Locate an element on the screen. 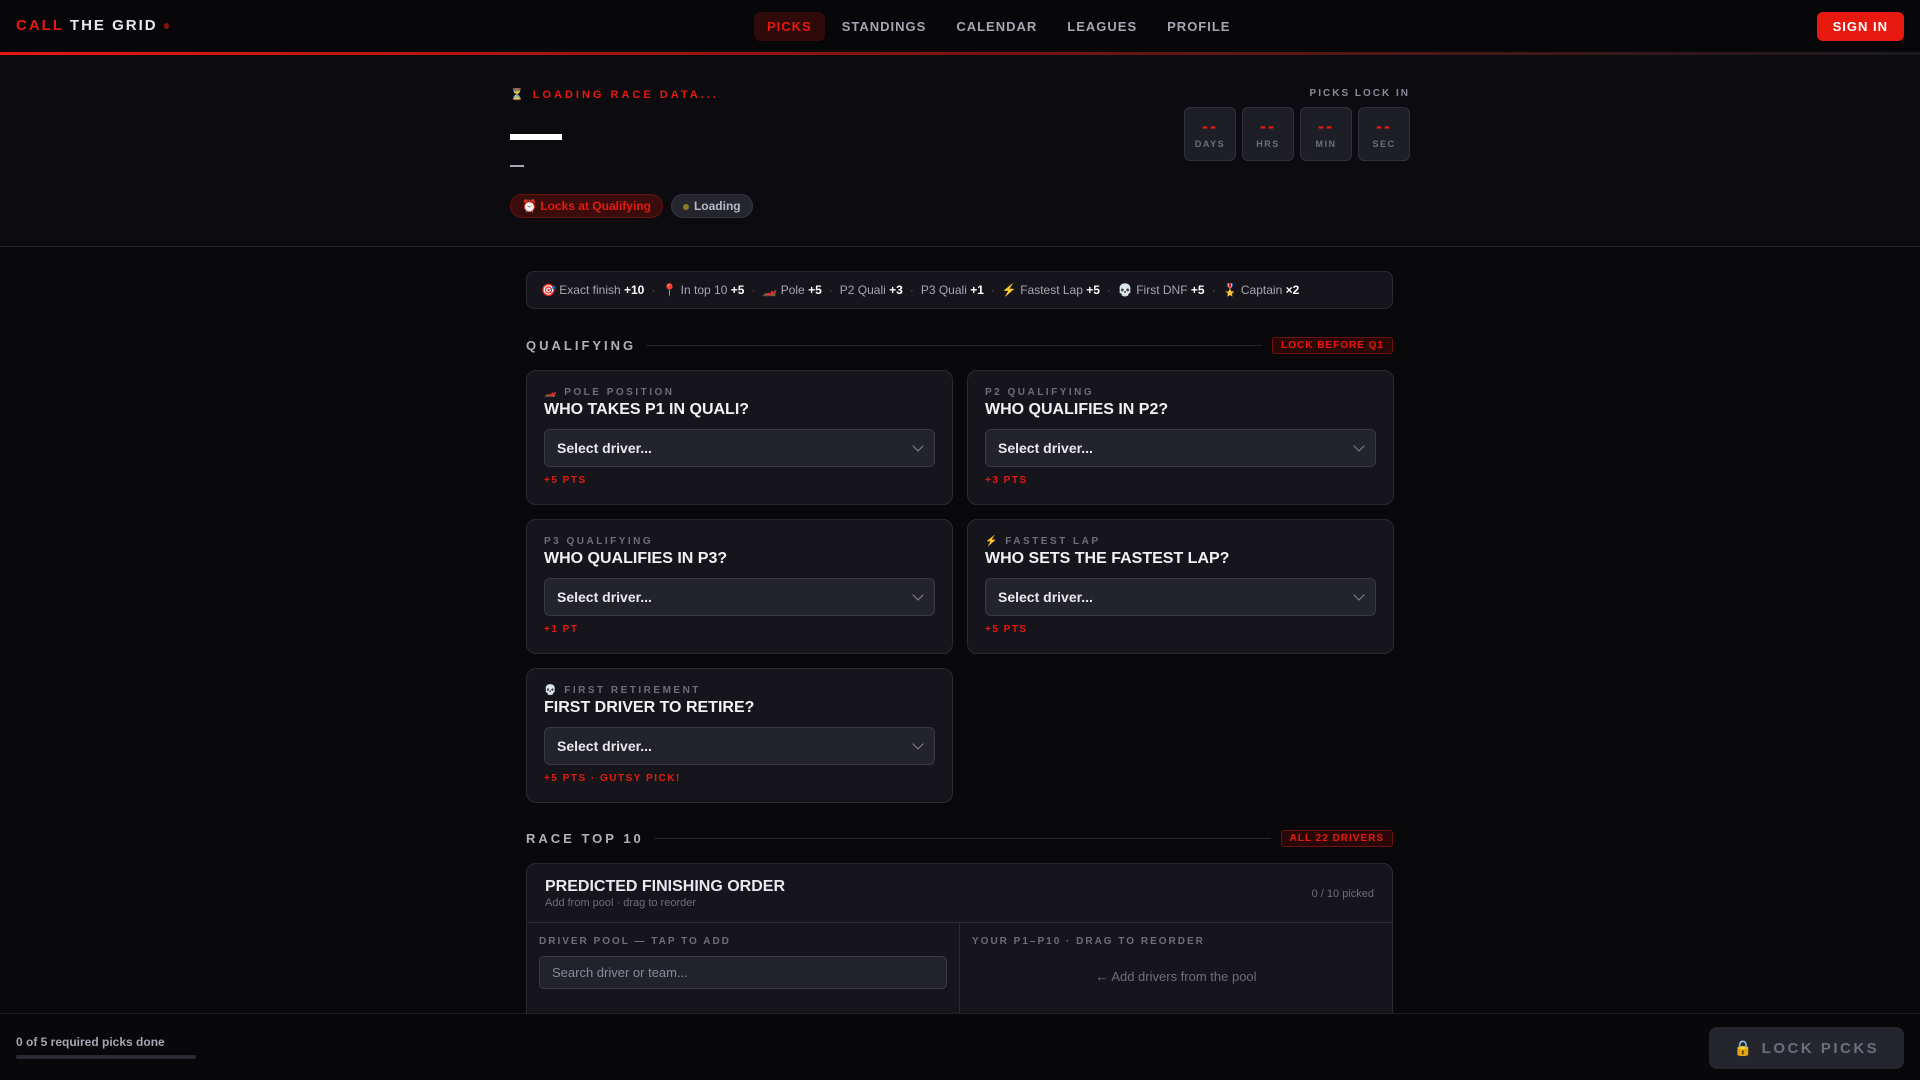 The width and height of the screenshot is (1920, 1080). finishing-order-title: PREDICTED FINISHING ORDER is located at coordinates (665, 886).